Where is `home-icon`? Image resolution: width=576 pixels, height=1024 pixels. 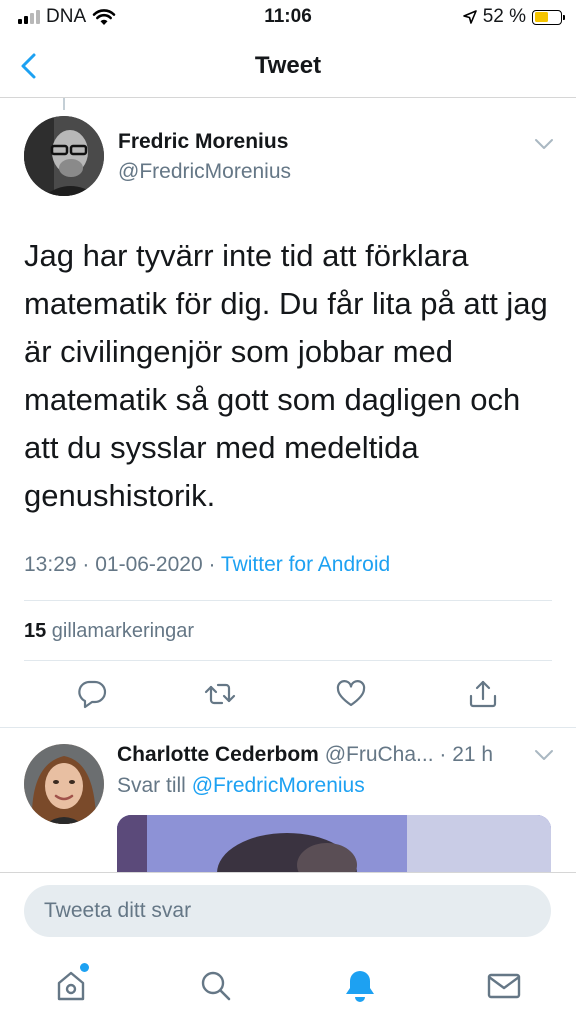 home-icon is located at coordinates (71, 986).